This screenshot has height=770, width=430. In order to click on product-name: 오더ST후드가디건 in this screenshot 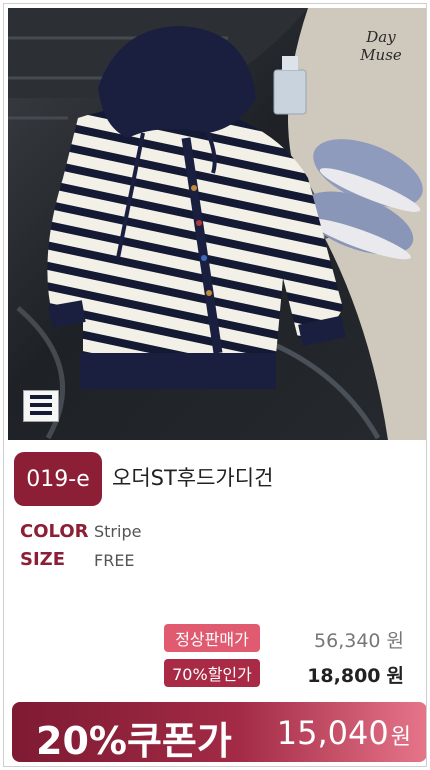, I will do `click(193, 478)`.